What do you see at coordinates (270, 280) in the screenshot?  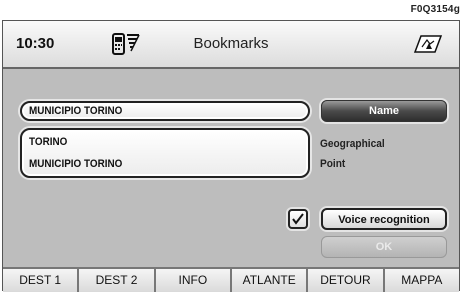 I see `tab-atlante: ATLANTE` at bounding box center [270, 280].